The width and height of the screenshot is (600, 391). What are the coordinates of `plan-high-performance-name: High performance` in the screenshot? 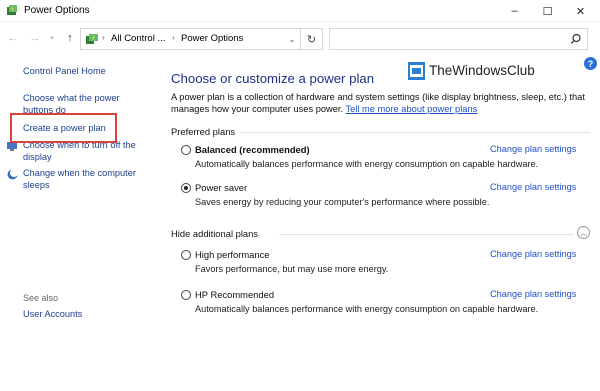 It's located at (232, 254).